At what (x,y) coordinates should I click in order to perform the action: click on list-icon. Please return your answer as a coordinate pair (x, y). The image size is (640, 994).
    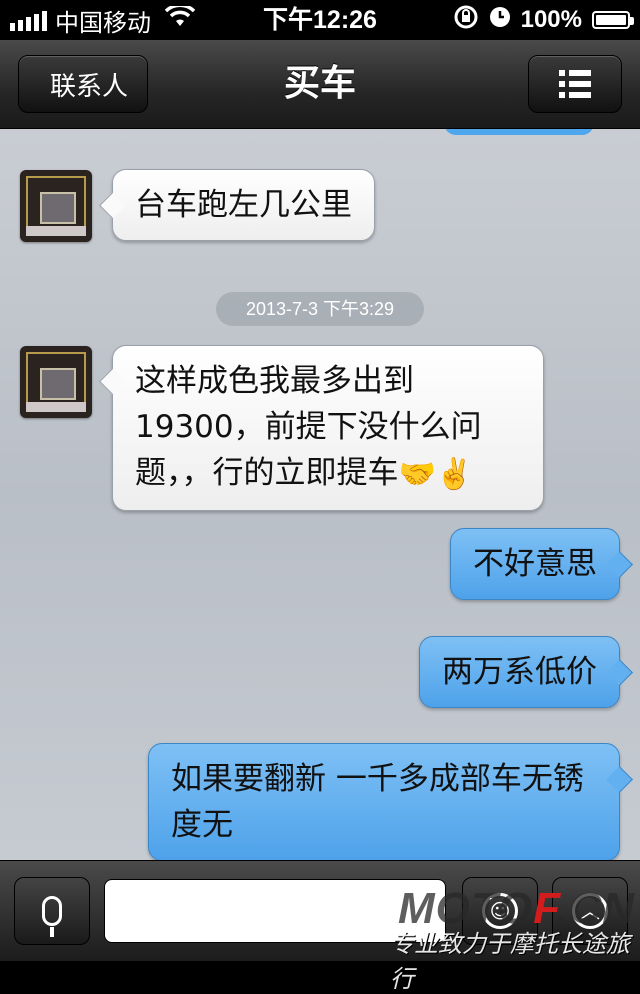
    Looking at the image, I should click on (575, 84).